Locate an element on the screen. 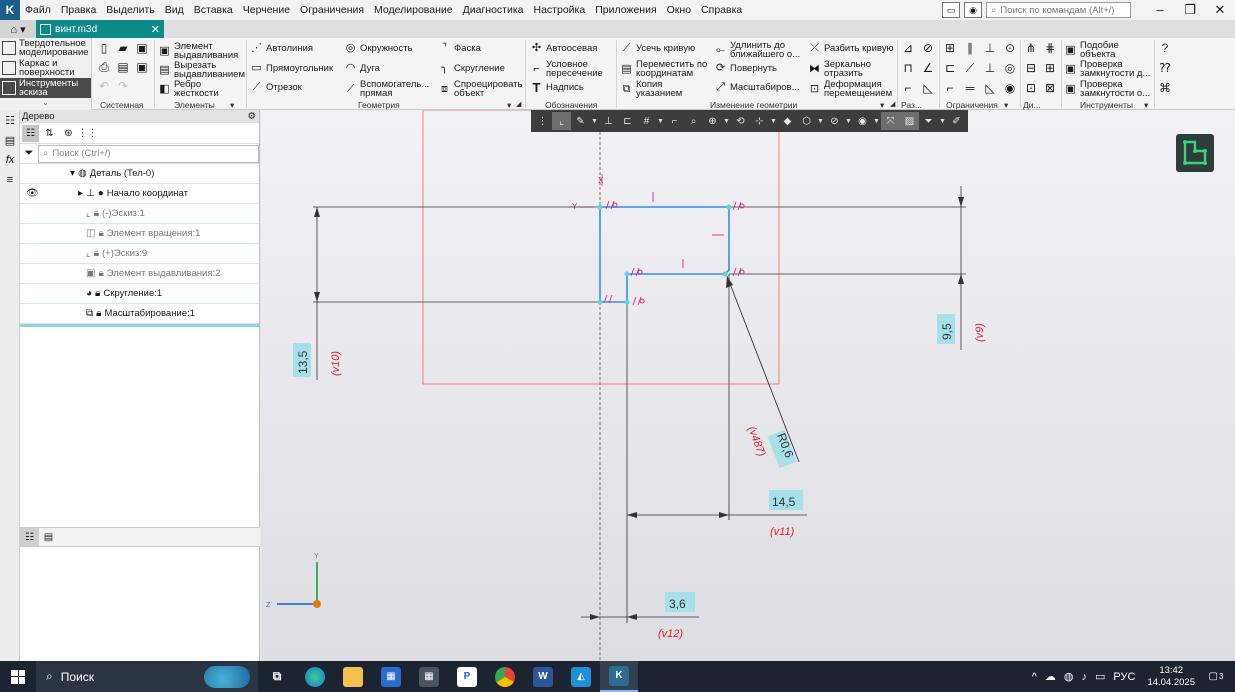  document-tab: винт.m3d ✕ is located at coordinates (100, 29).